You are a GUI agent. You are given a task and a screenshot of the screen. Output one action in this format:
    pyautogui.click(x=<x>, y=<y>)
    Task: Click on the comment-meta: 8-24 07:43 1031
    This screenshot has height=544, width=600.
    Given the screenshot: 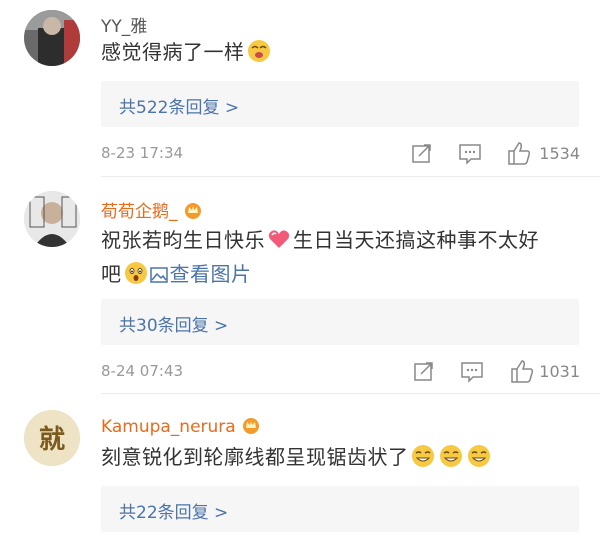 What is the action you would take?
    pyautogui.click(x=340, y=371)
    